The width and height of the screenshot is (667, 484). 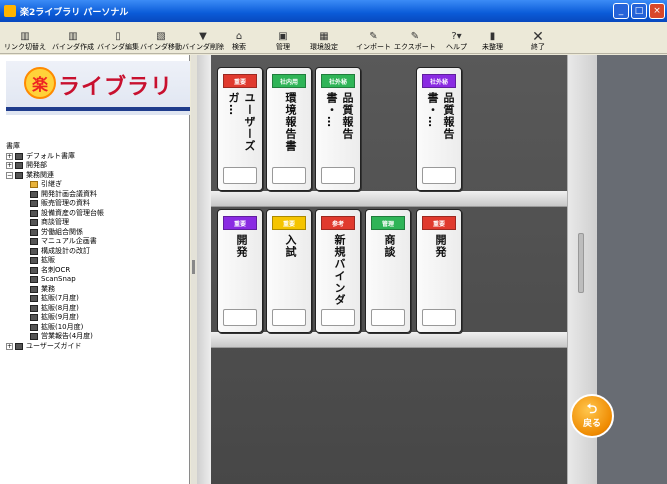 What do you see at coordinates (10, 11) in the screenshot?
I see `app-icon` at bounding box center [10, 11].